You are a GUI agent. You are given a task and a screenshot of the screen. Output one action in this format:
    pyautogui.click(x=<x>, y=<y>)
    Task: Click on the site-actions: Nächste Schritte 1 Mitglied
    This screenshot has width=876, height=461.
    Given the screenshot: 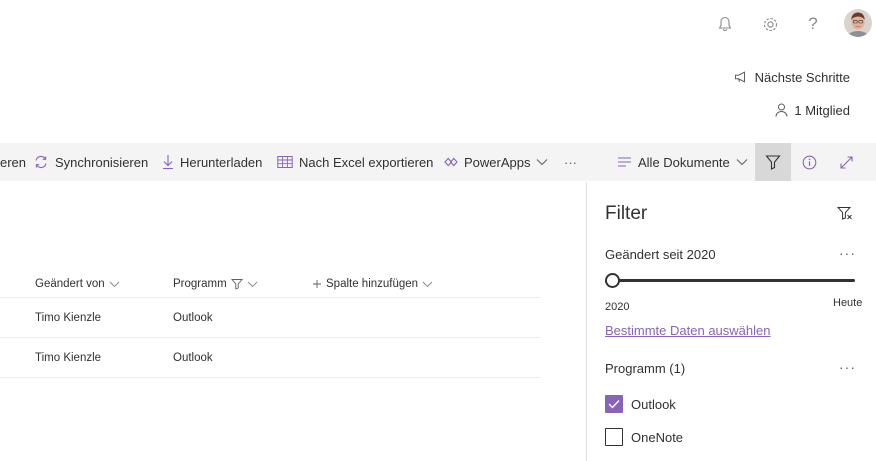 What is the action you would take?
    pyautogui.click(x=792, y=93)
    